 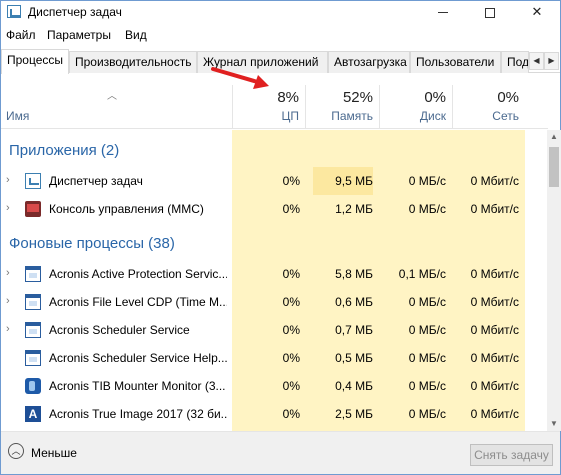 I want to click on minimize-button, so click(x=443, y=12).